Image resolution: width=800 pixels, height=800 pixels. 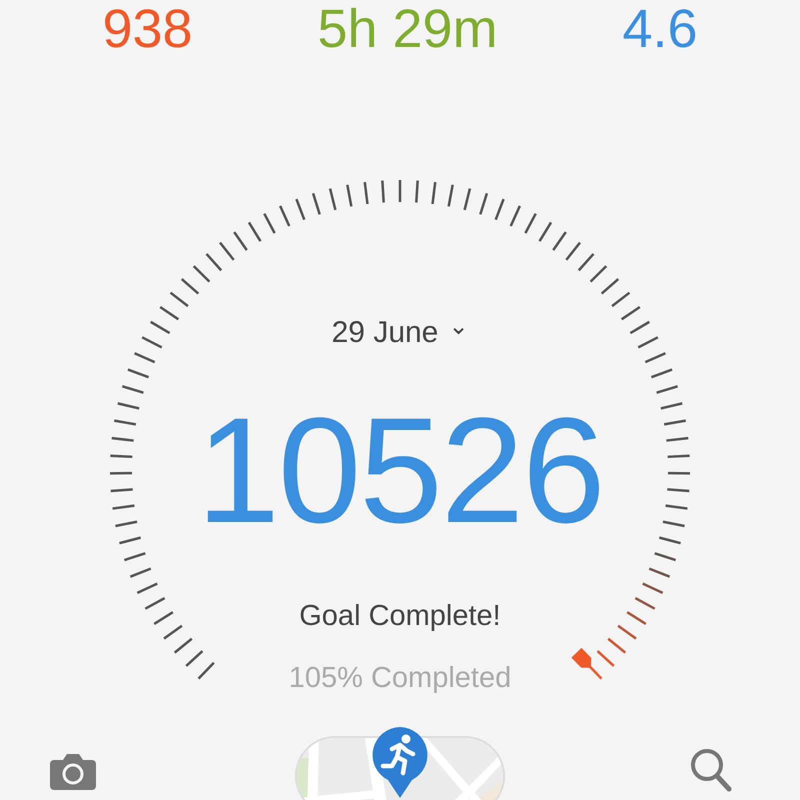 What do you see at coordinates (400, 470) in the screenshot?
I see `step-count: 10526` at bounding box center [400, 470].